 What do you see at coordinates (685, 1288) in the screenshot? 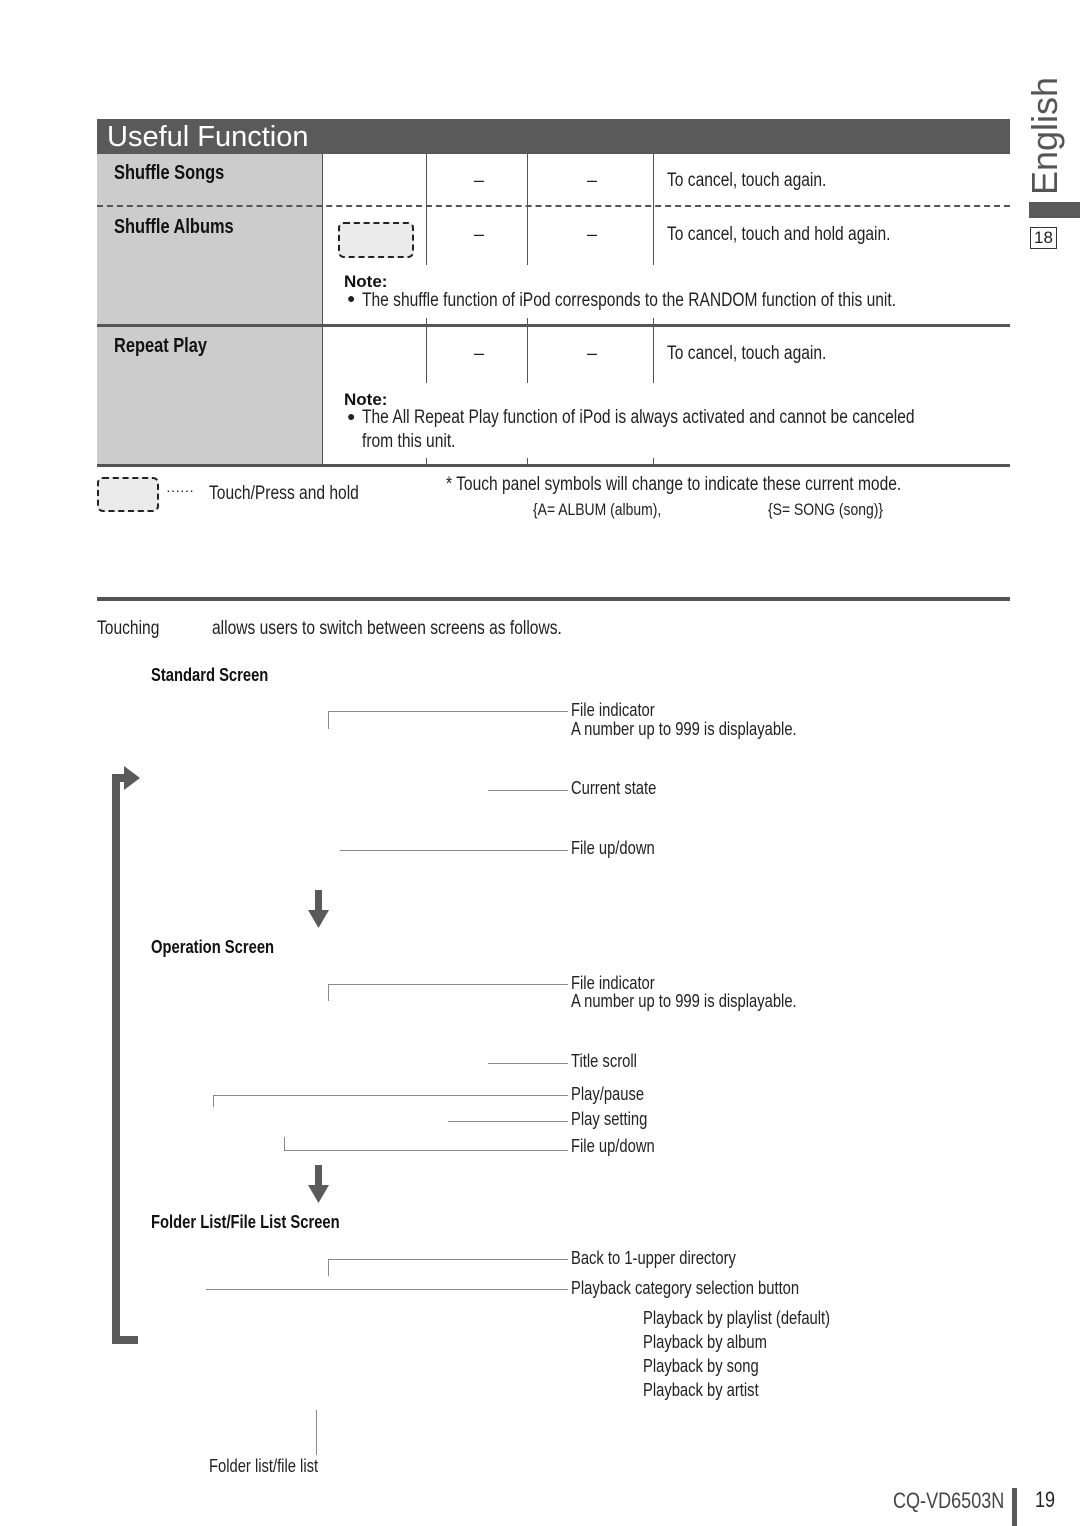
I see `callout-category-button: Playback category selection button` at bounding box center [685, 1288].